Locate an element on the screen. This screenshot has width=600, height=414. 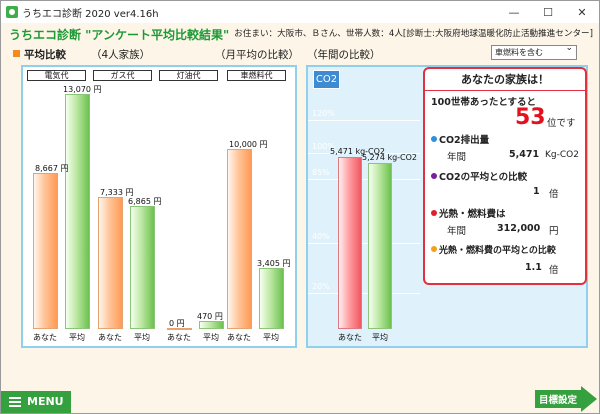
household-size: （4人家族） is located at coordinates (121, 55).